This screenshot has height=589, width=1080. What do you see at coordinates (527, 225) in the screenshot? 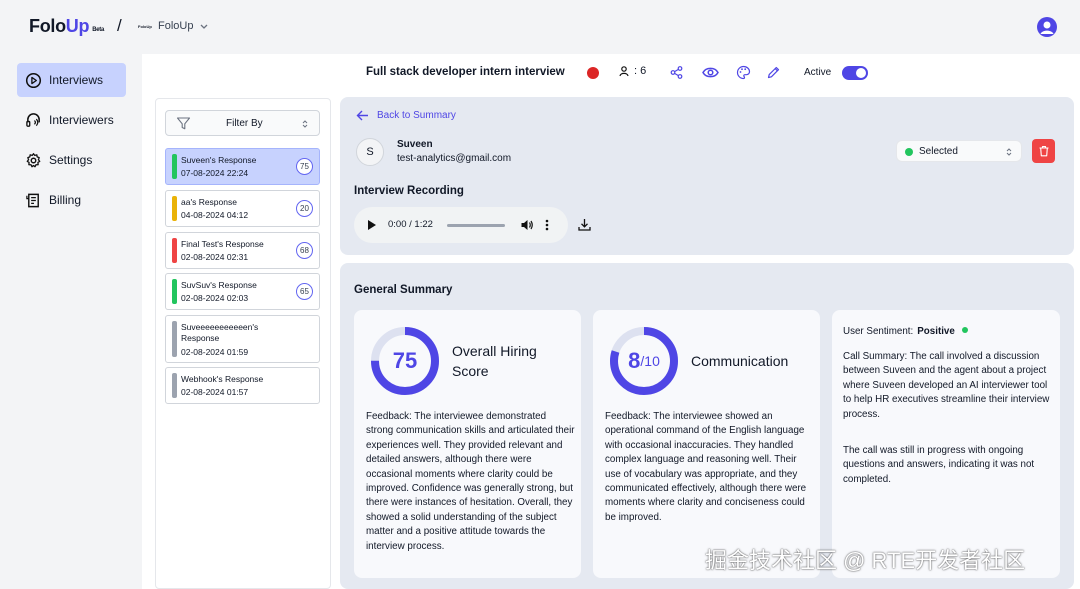
I see `volume-icon` at bounding box center [527, 225].